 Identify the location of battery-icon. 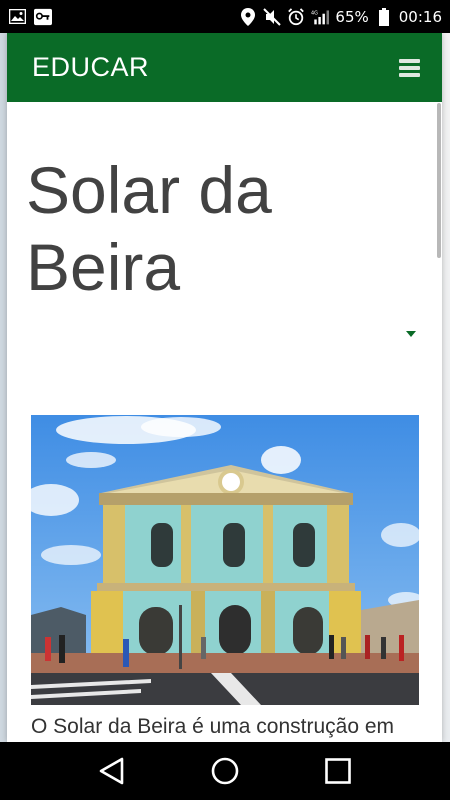
(384, 16).